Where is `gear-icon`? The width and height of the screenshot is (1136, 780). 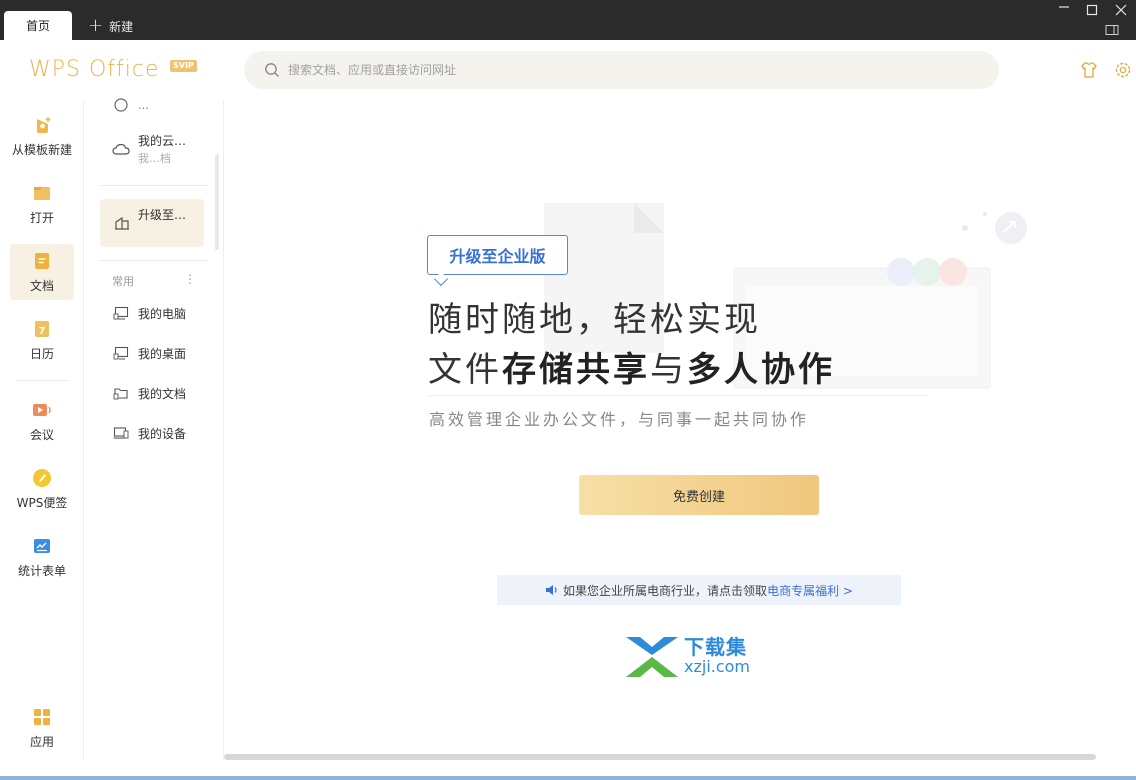
gear-icon is located at coordinates (1123, 70).